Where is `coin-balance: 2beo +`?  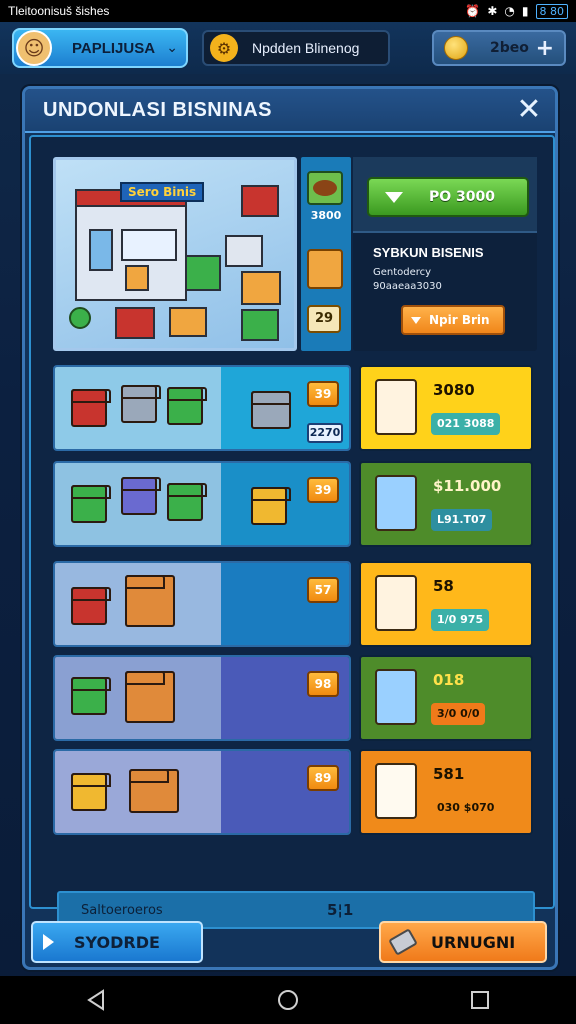
coin-balance: 2beo + is located at coordinates (499, 48).